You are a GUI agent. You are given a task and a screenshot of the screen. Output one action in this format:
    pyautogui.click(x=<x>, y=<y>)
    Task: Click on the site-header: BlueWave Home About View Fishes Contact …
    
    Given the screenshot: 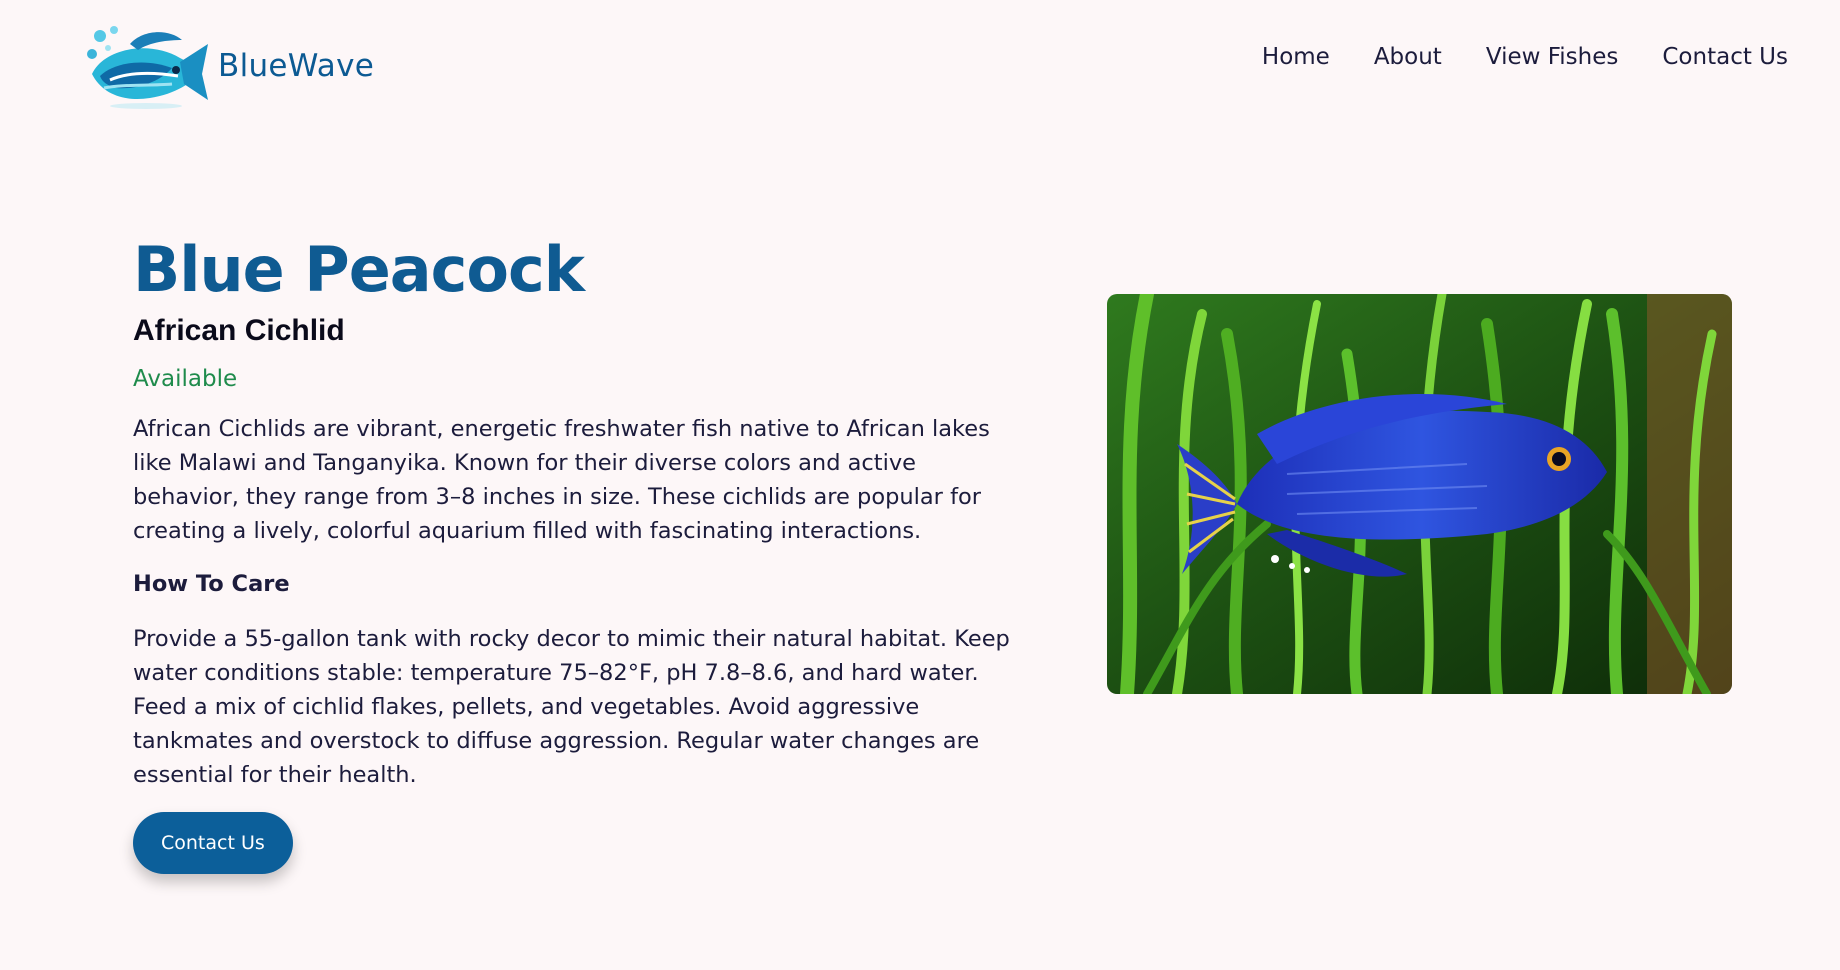 What is the action you would take?
    pyautogui.click(x=920, y=60)
    